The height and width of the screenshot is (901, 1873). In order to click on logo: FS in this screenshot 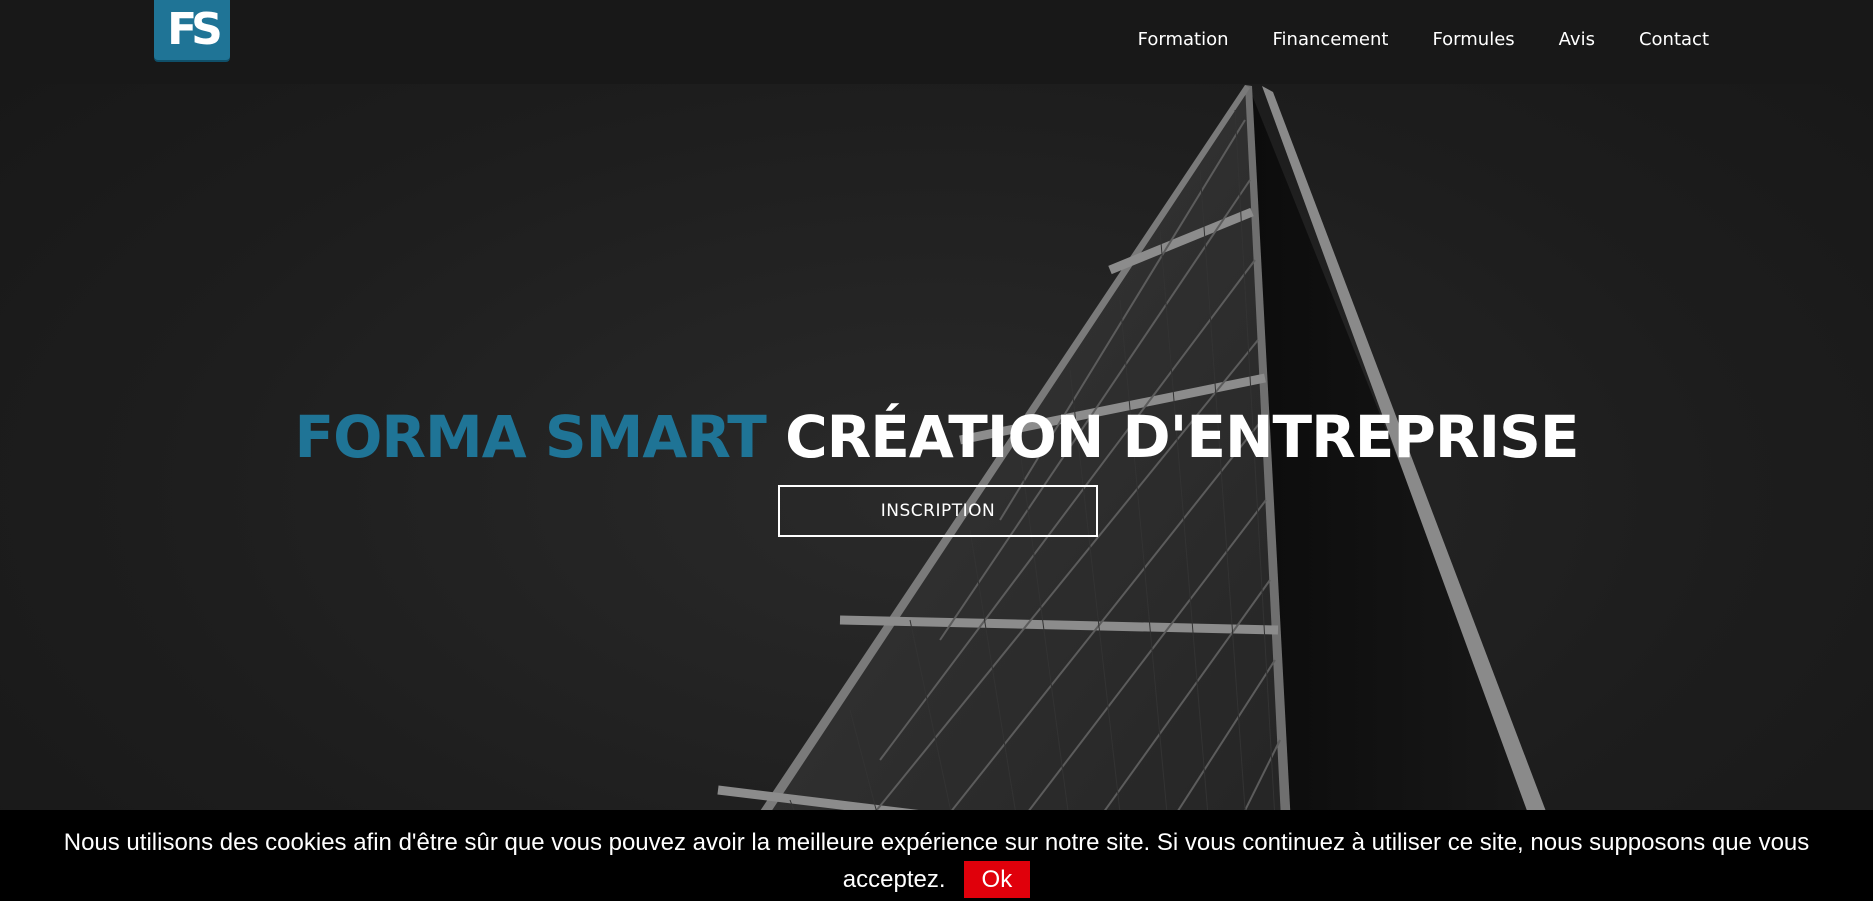, I will do `click(192, 30)`.